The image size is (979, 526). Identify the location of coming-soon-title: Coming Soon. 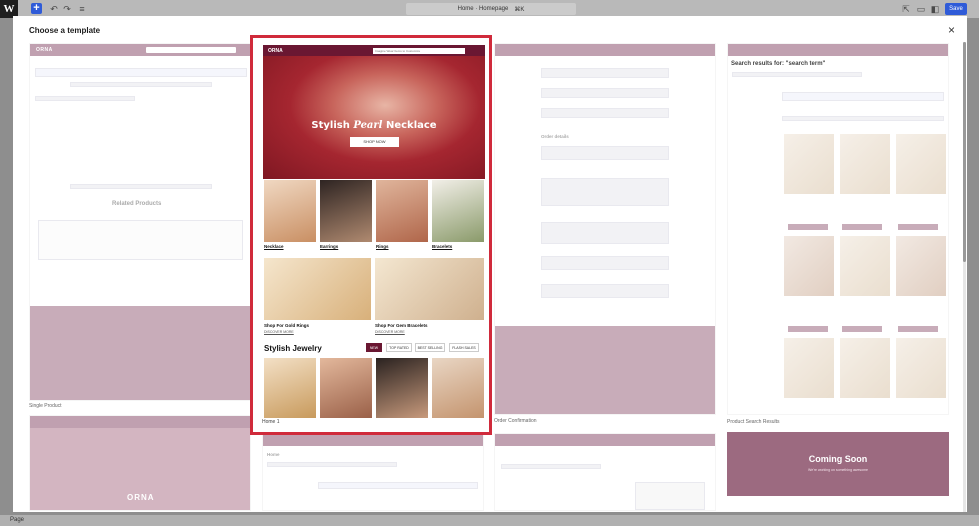
(838, 459).